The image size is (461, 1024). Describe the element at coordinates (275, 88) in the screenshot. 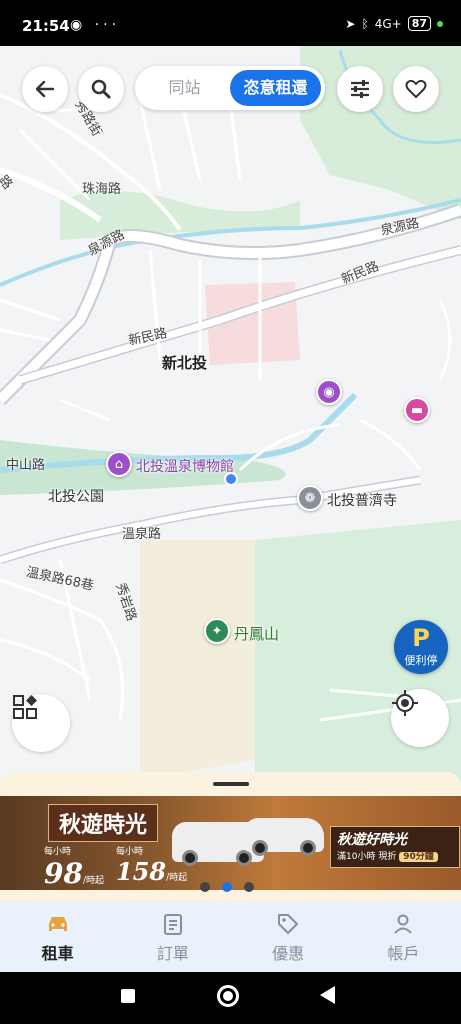

I see `segment-free-return: 恣意租還` at that location.